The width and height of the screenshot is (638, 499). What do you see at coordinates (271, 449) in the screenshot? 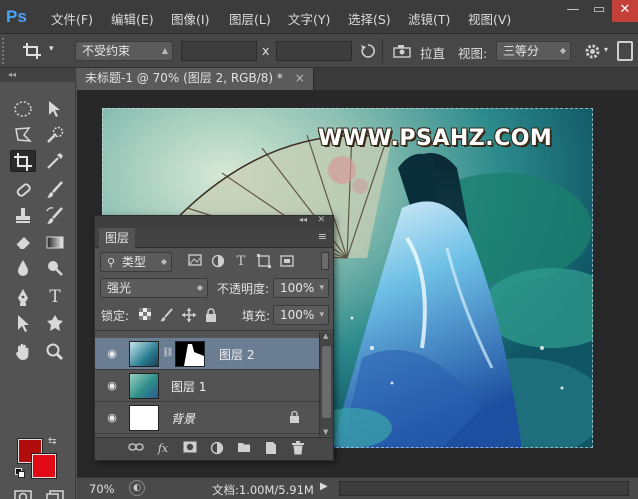
I see `new-layer-icon` at bounding box center [271, 449].